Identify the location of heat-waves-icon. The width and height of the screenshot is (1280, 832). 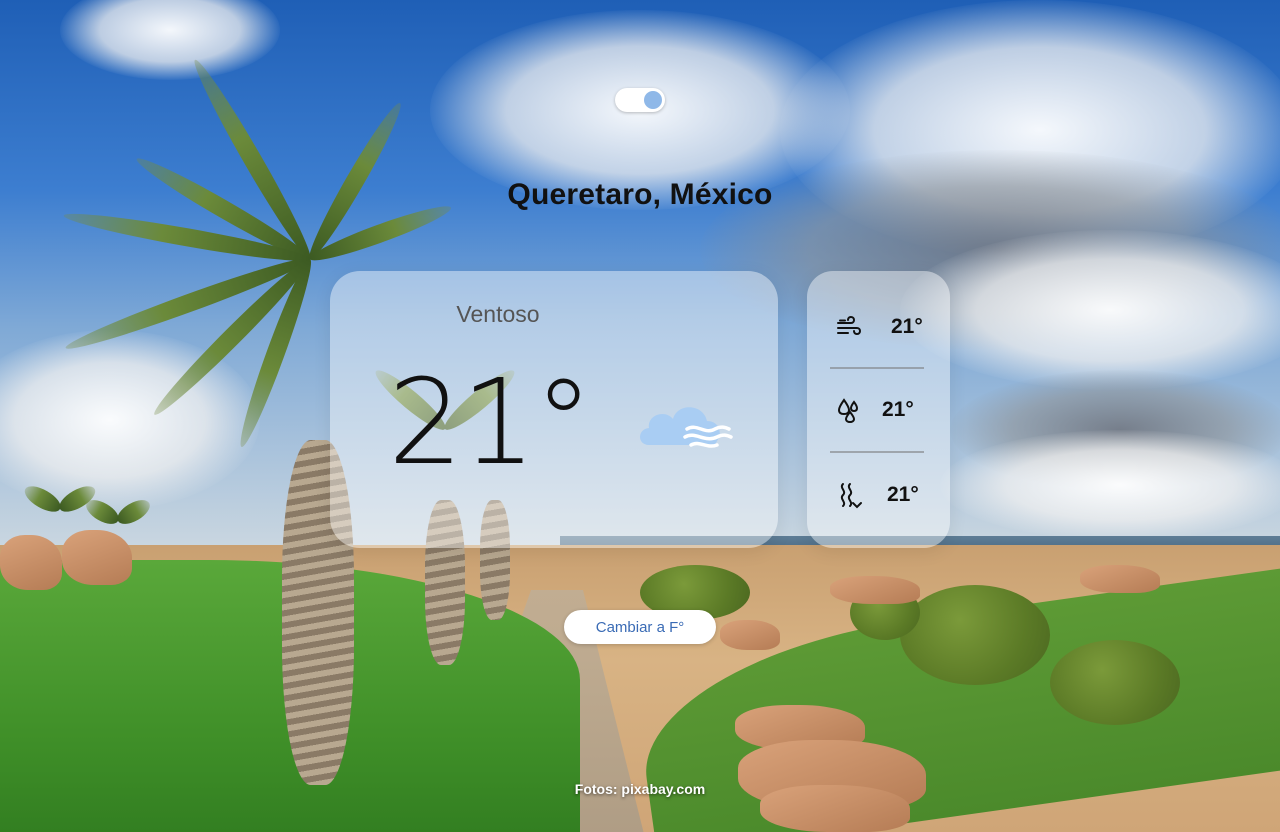
(851, 496).